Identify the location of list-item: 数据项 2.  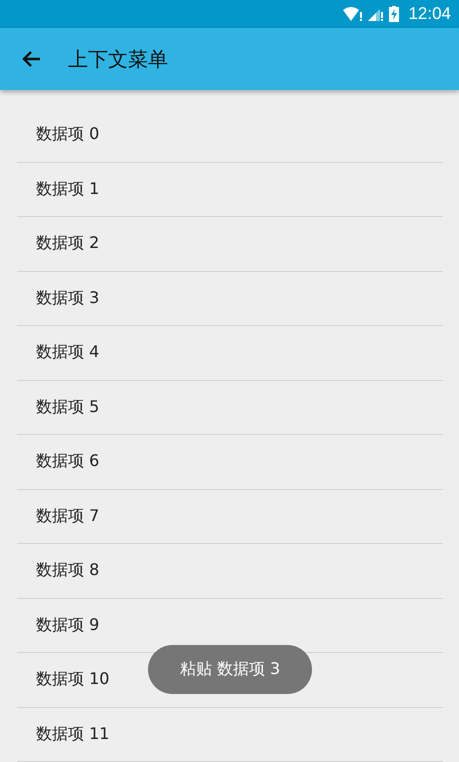
(230, 244).